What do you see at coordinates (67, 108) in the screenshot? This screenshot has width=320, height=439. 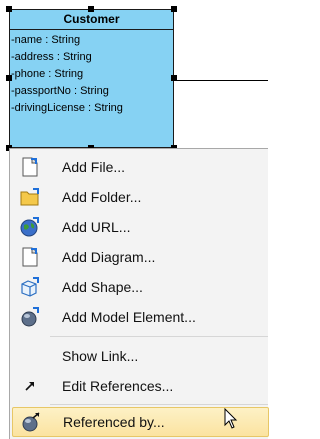 I see `uml-attribute: -drivingLicense : String` at bounding box center [67, 108].